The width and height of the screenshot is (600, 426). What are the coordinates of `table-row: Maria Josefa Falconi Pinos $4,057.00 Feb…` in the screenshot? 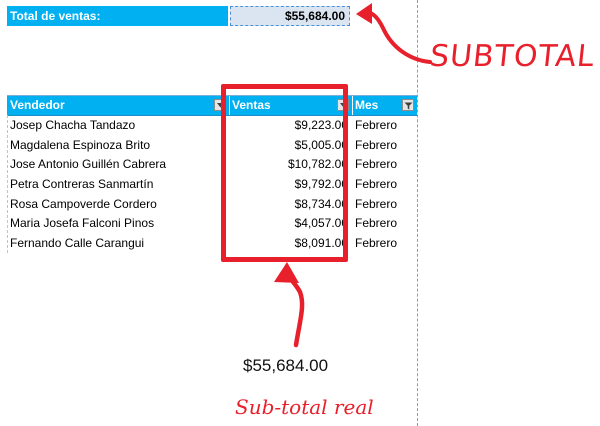 It's located at (212, 224).